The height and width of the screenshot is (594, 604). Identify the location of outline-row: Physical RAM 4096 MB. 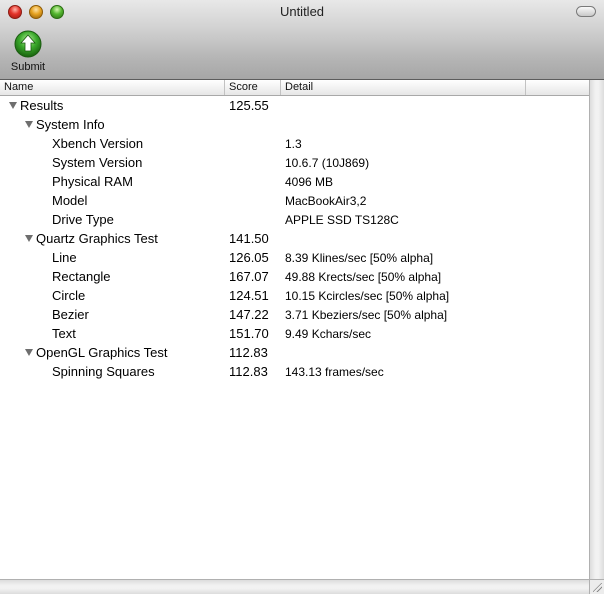
(294, 181).